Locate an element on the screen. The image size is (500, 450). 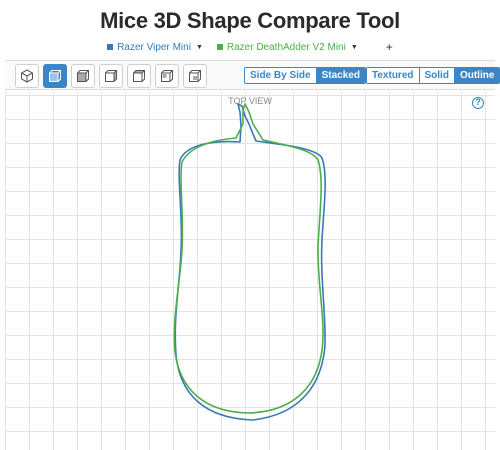
mouse-1-color-swatch is located at coordinates (110, 47).